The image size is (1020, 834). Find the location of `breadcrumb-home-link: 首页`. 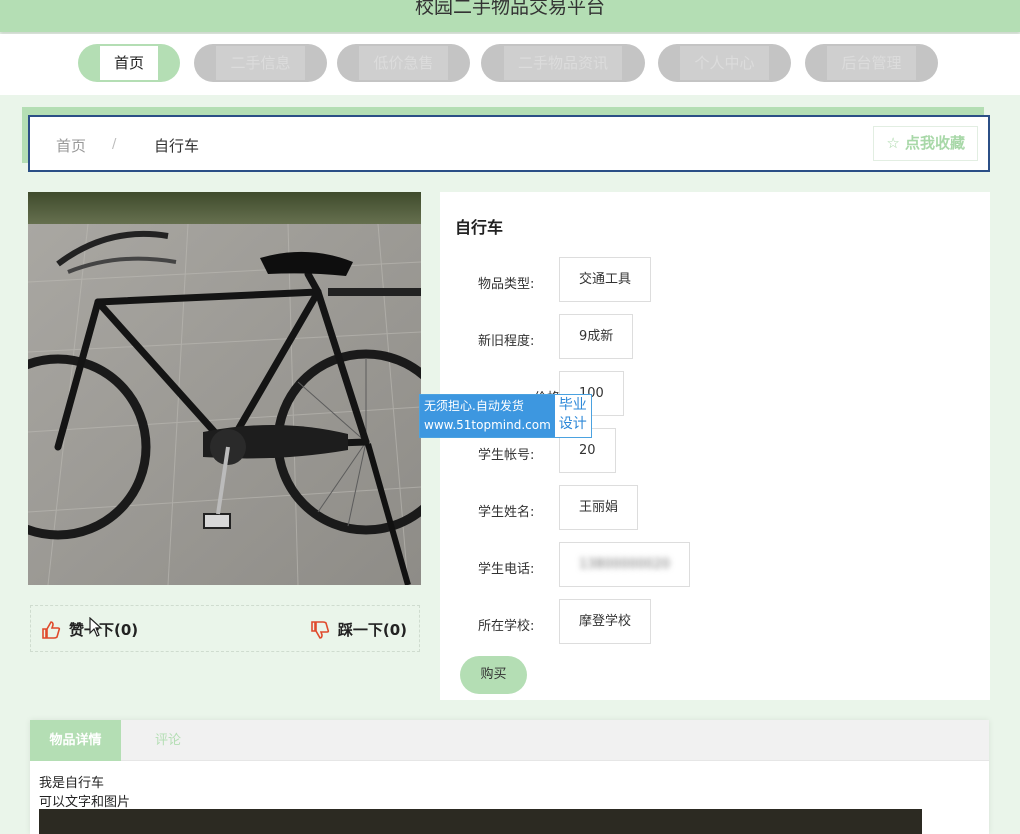

breadcrumb-home-link: 首页 is located at coordinates (71, 145).